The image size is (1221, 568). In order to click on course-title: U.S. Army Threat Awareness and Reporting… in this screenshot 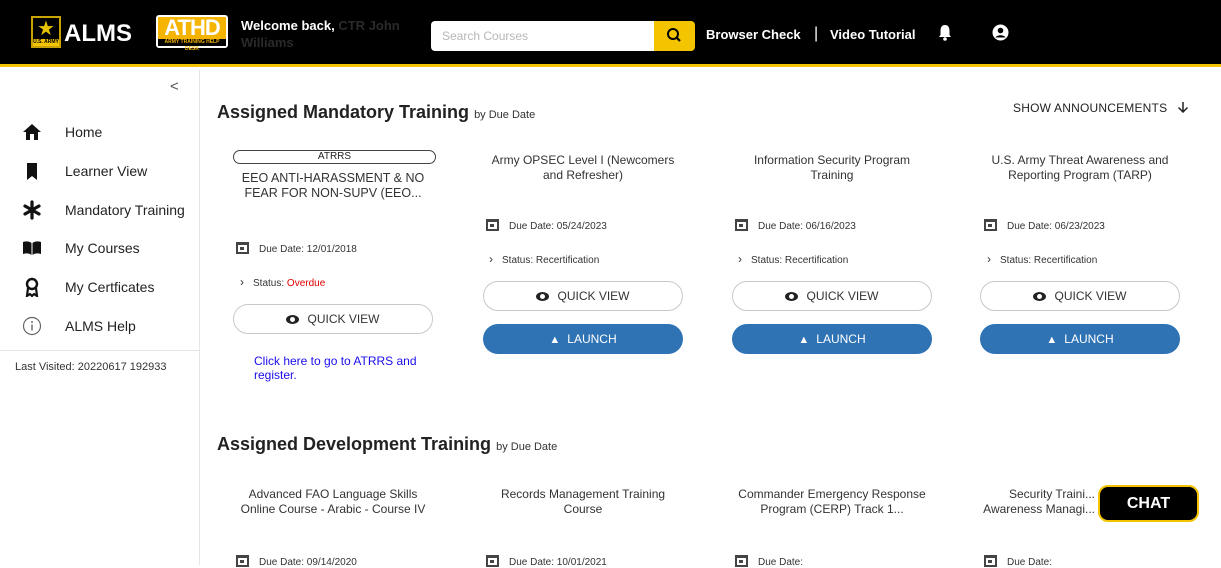, I will do `click(1080, 168)`.